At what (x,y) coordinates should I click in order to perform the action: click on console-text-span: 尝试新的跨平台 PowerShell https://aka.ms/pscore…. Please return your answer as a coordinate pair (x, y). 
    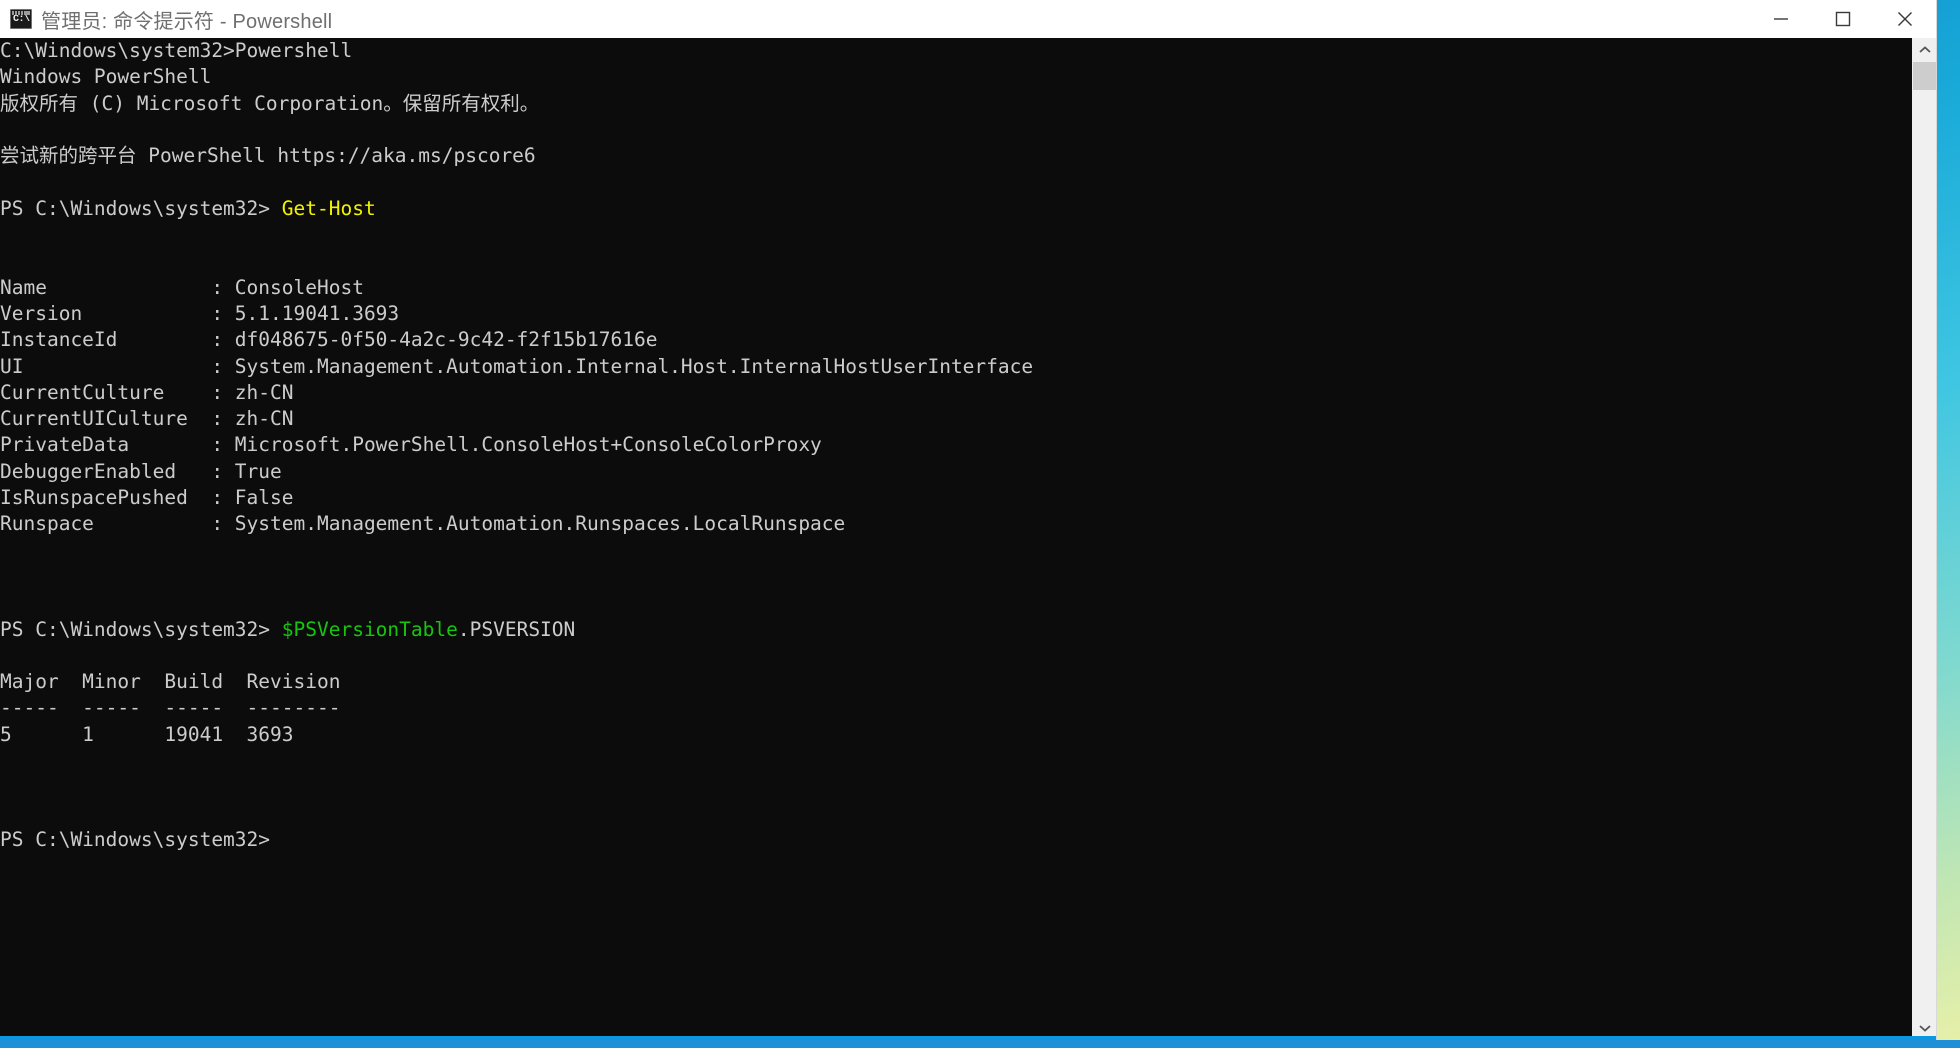
    Looking at the image, I should click on (268, 156).